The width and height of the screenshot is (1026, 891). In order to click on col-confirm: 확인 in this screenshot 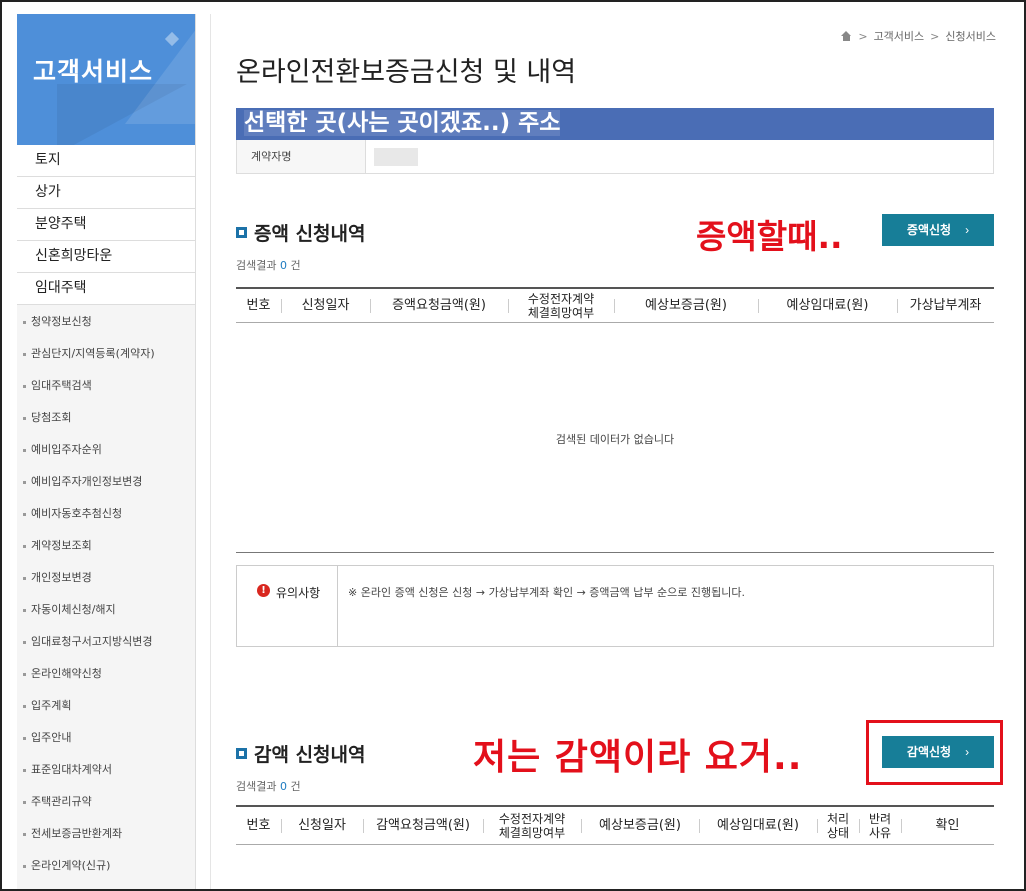, I will do `click(947, 826)`.